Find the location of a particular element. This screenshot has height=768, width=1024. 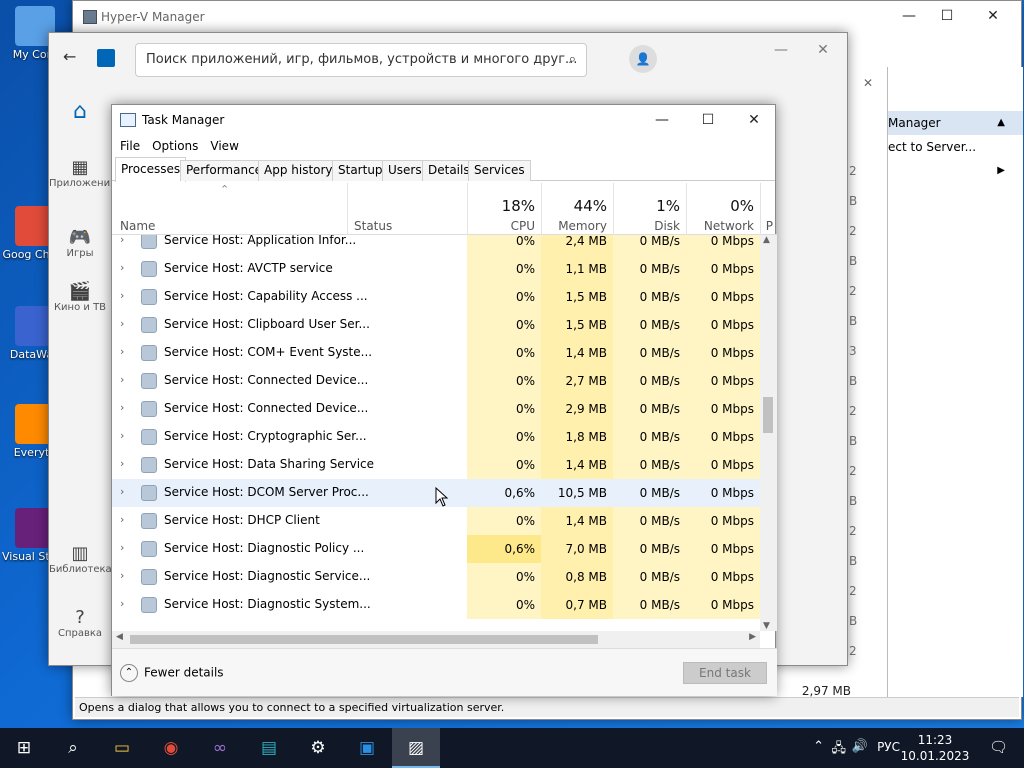

cpu-column-header: 18% CPU is located at coordinates (504, 209).